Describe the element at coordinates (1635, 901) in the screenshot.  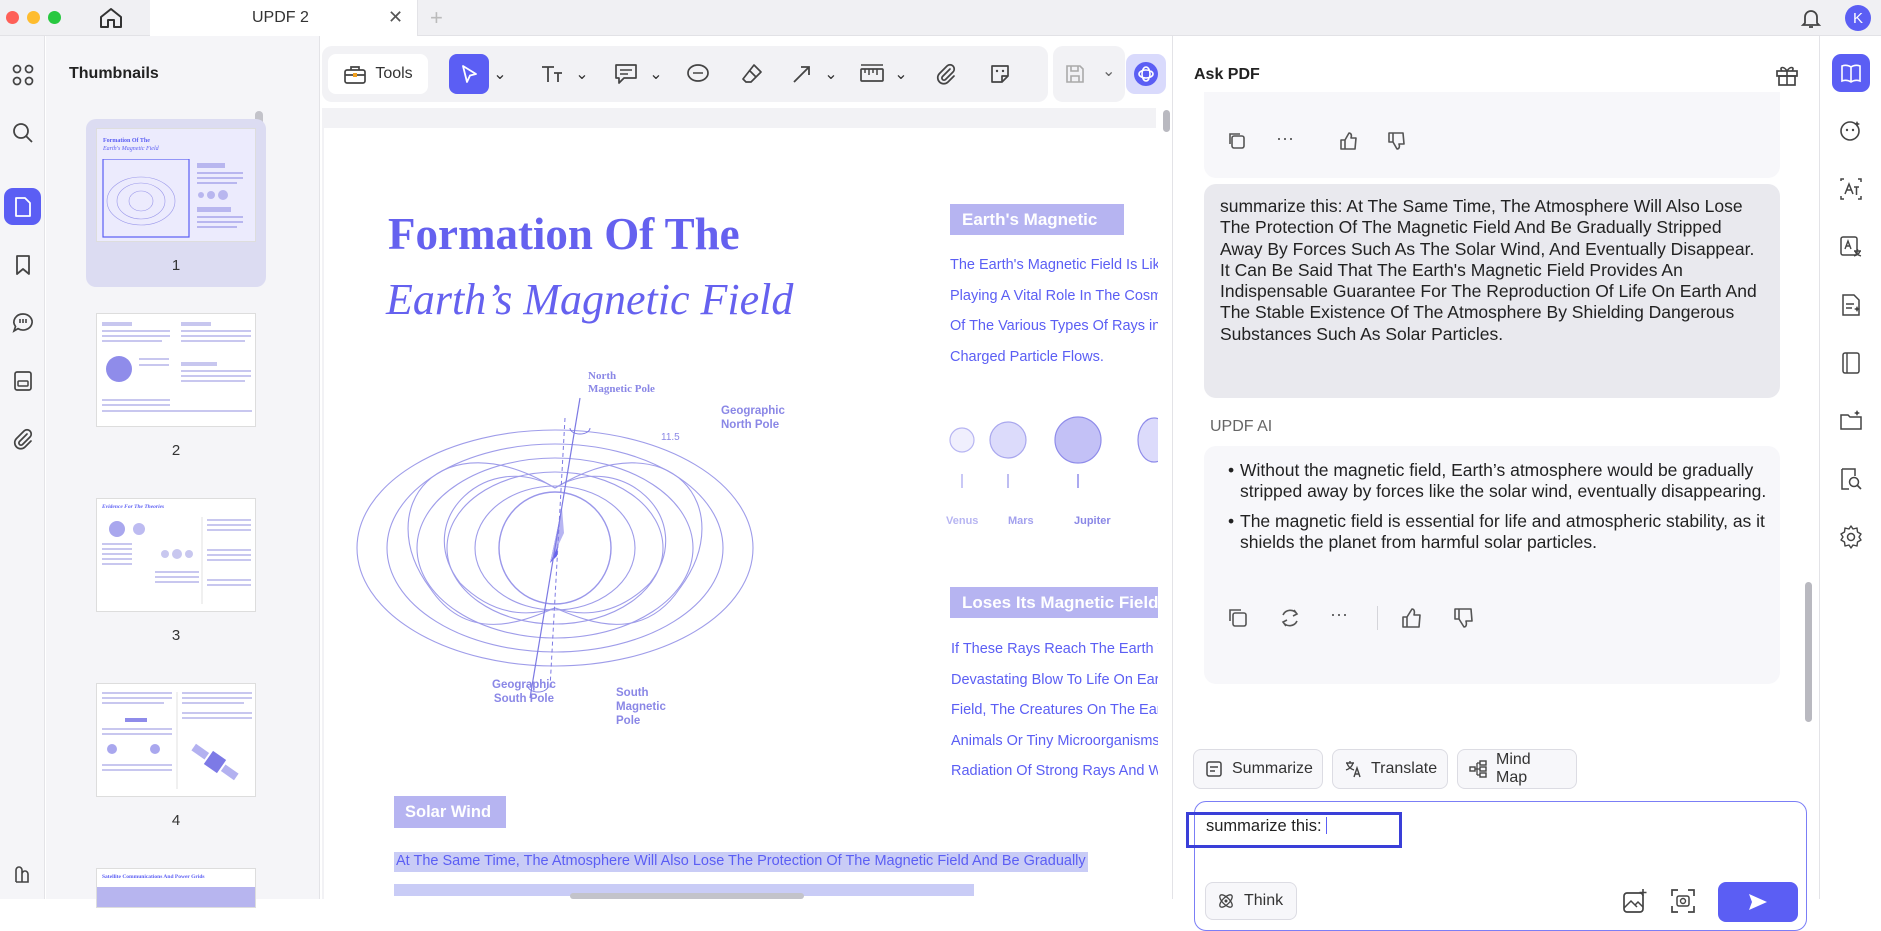
I see `image-upload-icon` at that location.